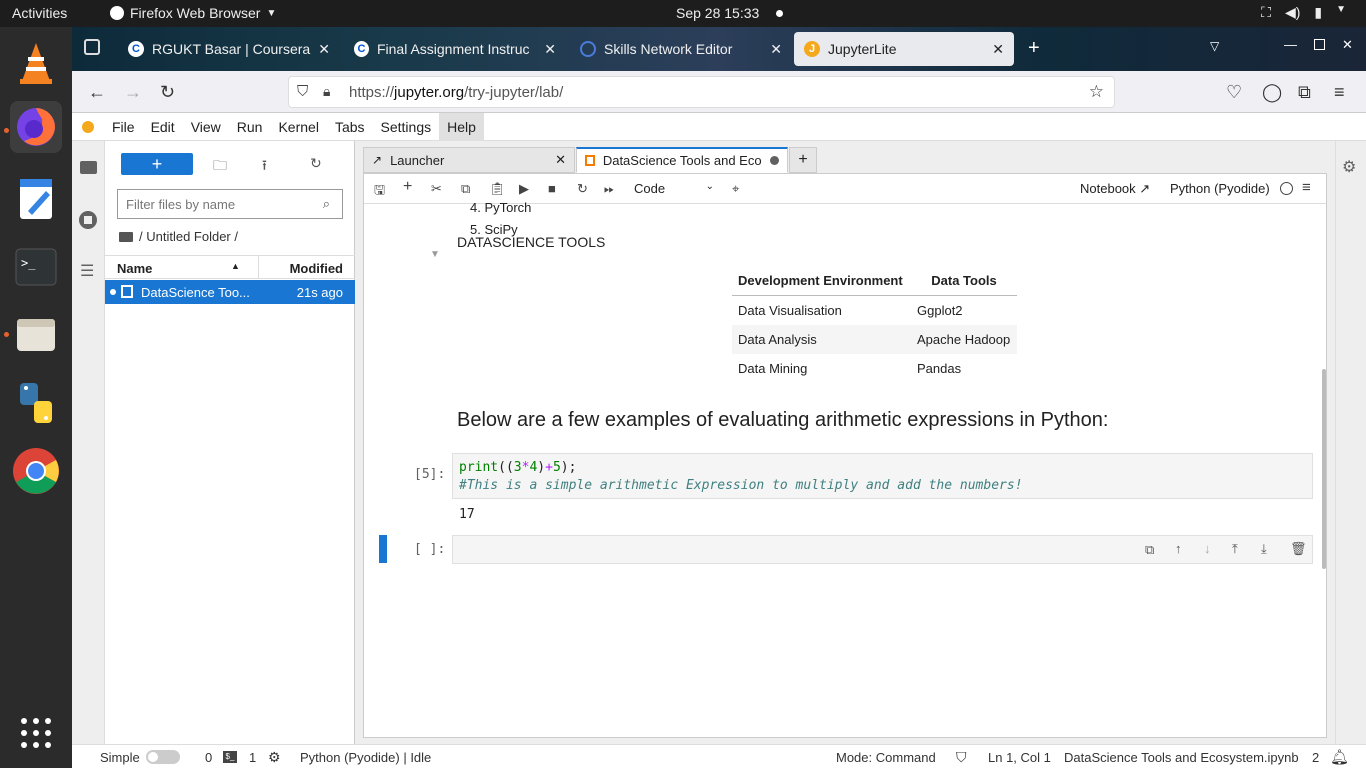  What do you see at coordinates (88, 220) in the screenshot?
I see `running-icon` at bounding box center [88, 220].